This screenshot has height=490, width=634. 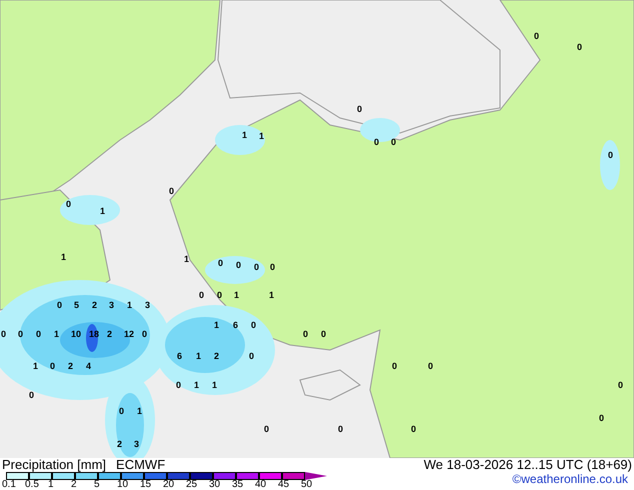 I want to click on map-value-label: 18, so click(x=94, y=334).